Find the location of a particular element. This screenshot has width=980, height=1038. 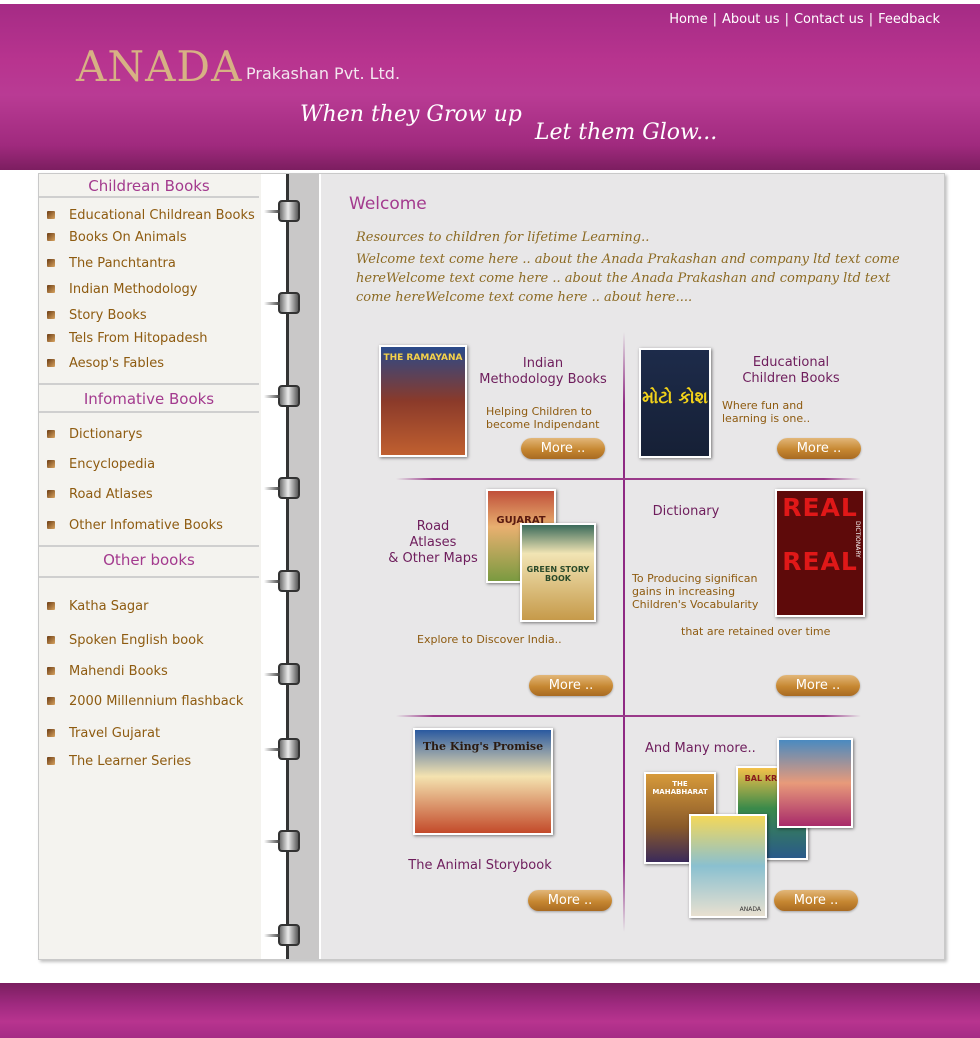

sidebar-item-travel-gujarat: Travel Gujarat is located at coordinates (103, 733).